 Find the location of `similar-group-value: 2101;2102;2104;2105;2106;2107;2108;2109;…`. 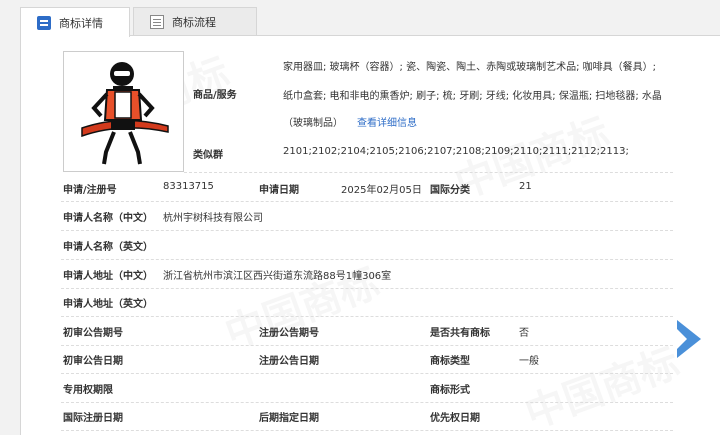

similar-group-value: 2101;2102;2104;2105;2106;2107;2108;2109;… is located at coordinates (456, 151).